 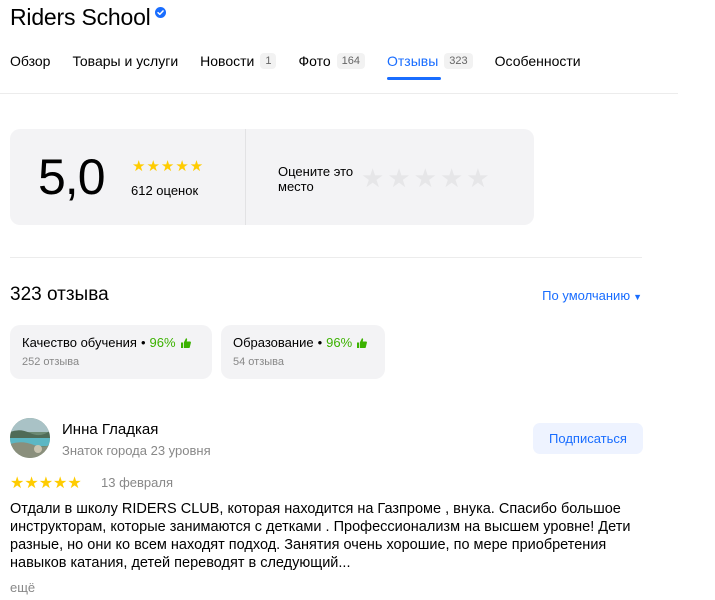 What do you see at coordinates (413, 61) in the screenshot?
I see `tab-label: Отзывы` at bounding box center [413, 61].